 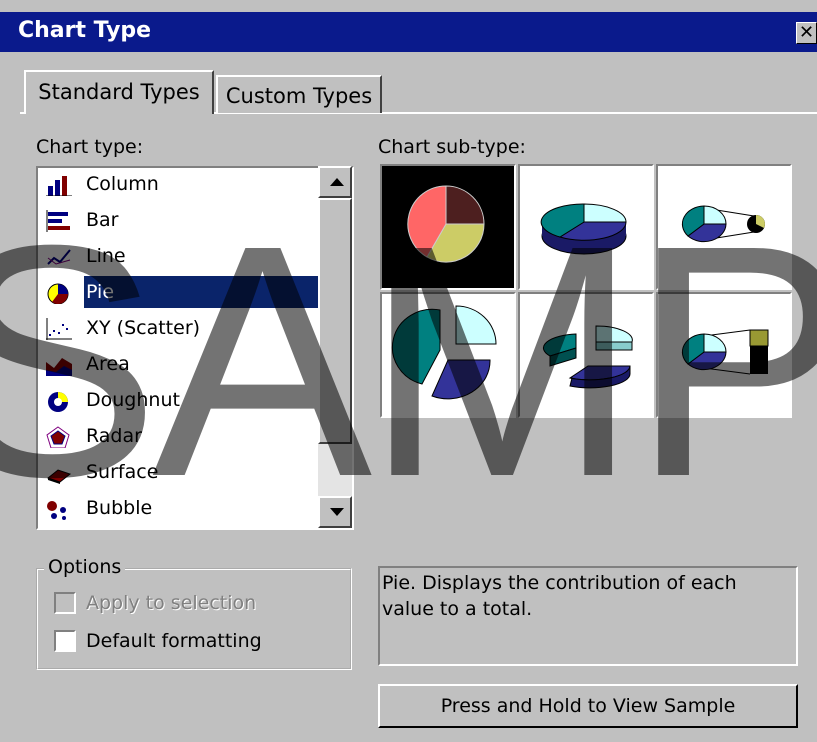 What do you see at coordinates (59, 293) in the screenshot?
I see `pie-chart-icon` at bounding box center [59, 293].